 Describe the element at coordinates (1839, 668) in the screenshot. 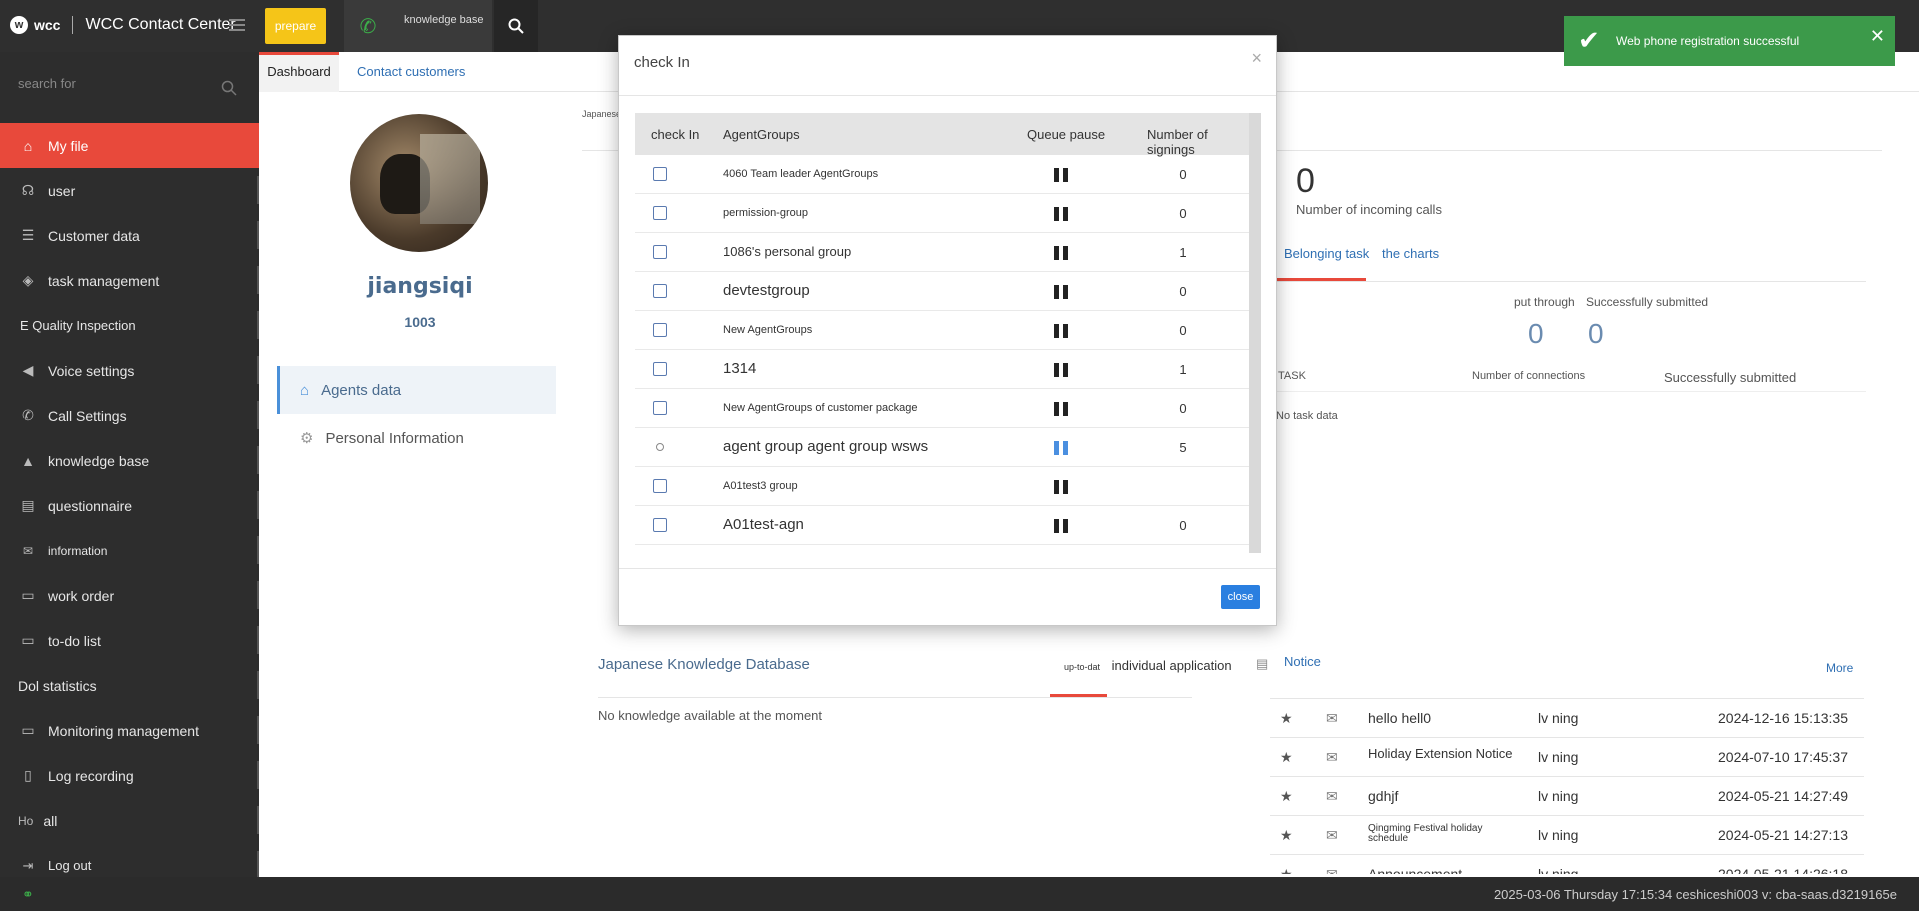

I see `more-link: More` at that location.